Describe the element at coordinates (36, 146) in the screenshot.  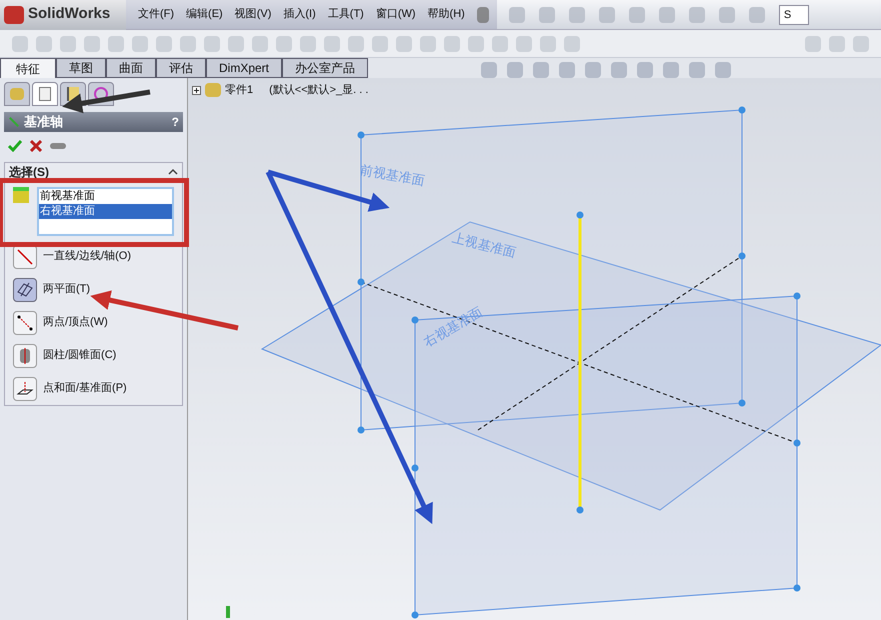
I see `cancel-icon` at that location.